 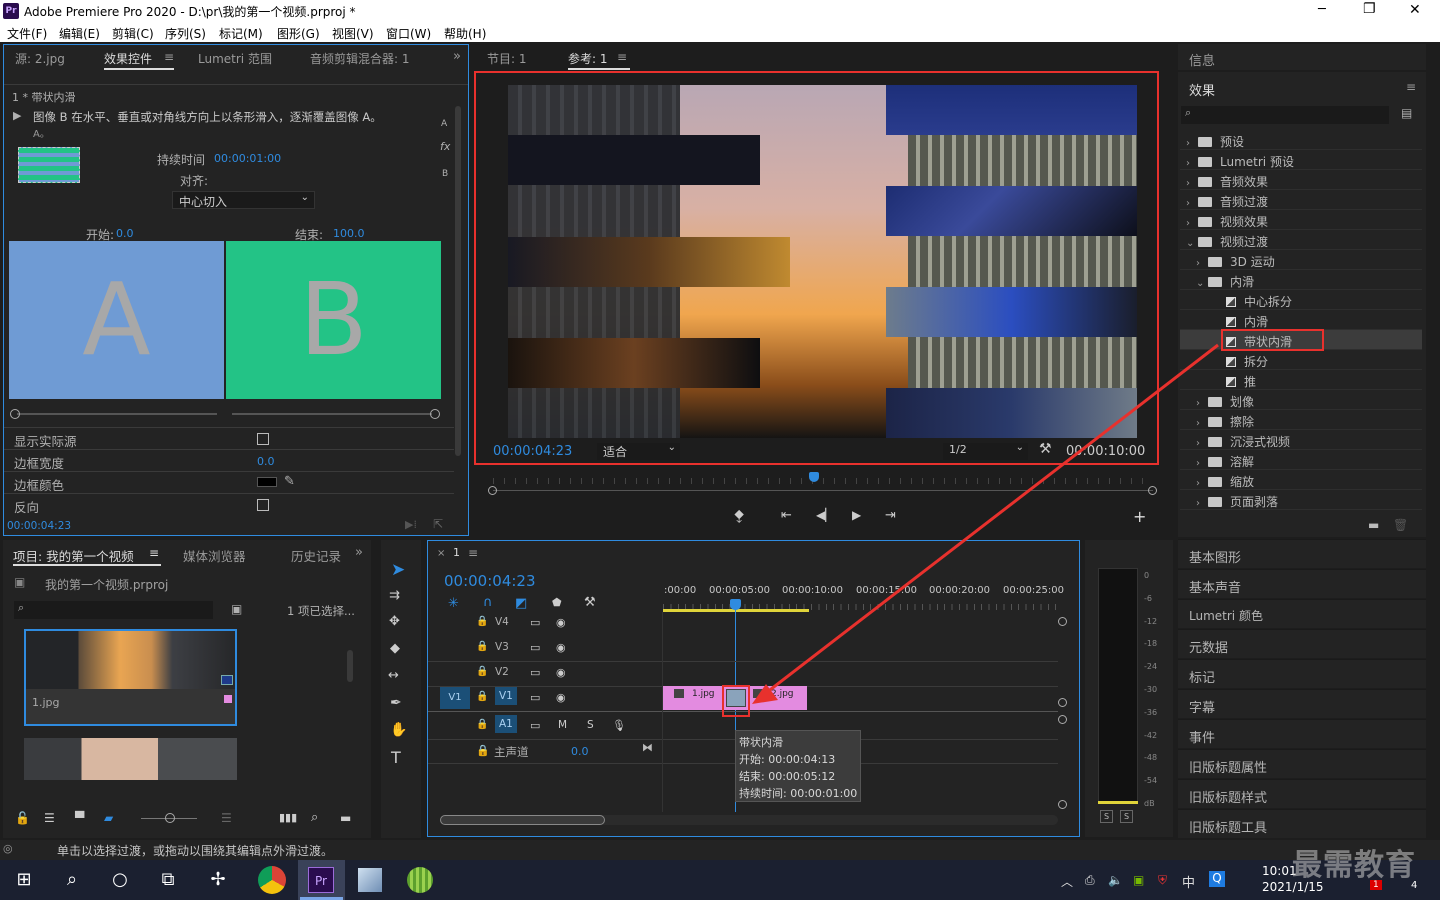 What do you see at coordinates (1162, 880) in the screenshot?
I see `tray-security-icon: ⛨` at bounding box center [1162, 880].